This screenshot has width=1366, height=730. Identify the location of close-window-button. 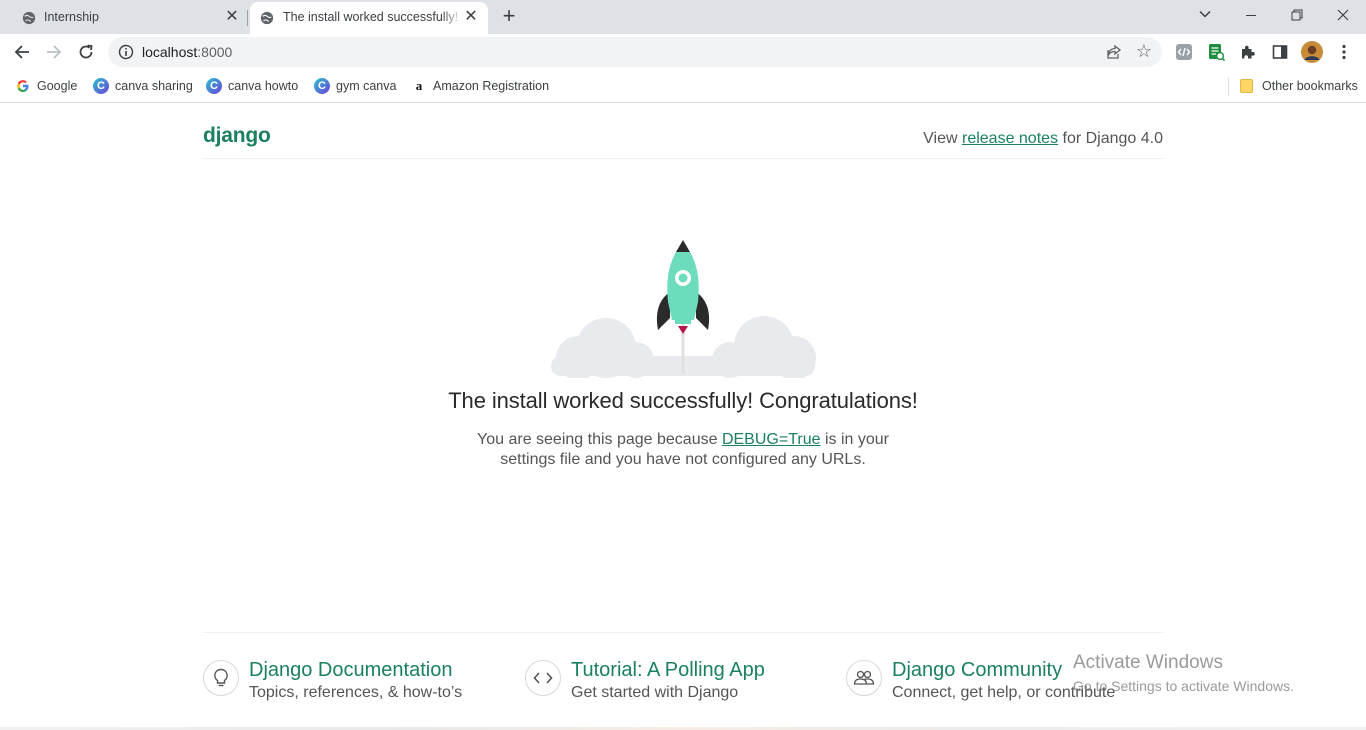
(1343, 16).